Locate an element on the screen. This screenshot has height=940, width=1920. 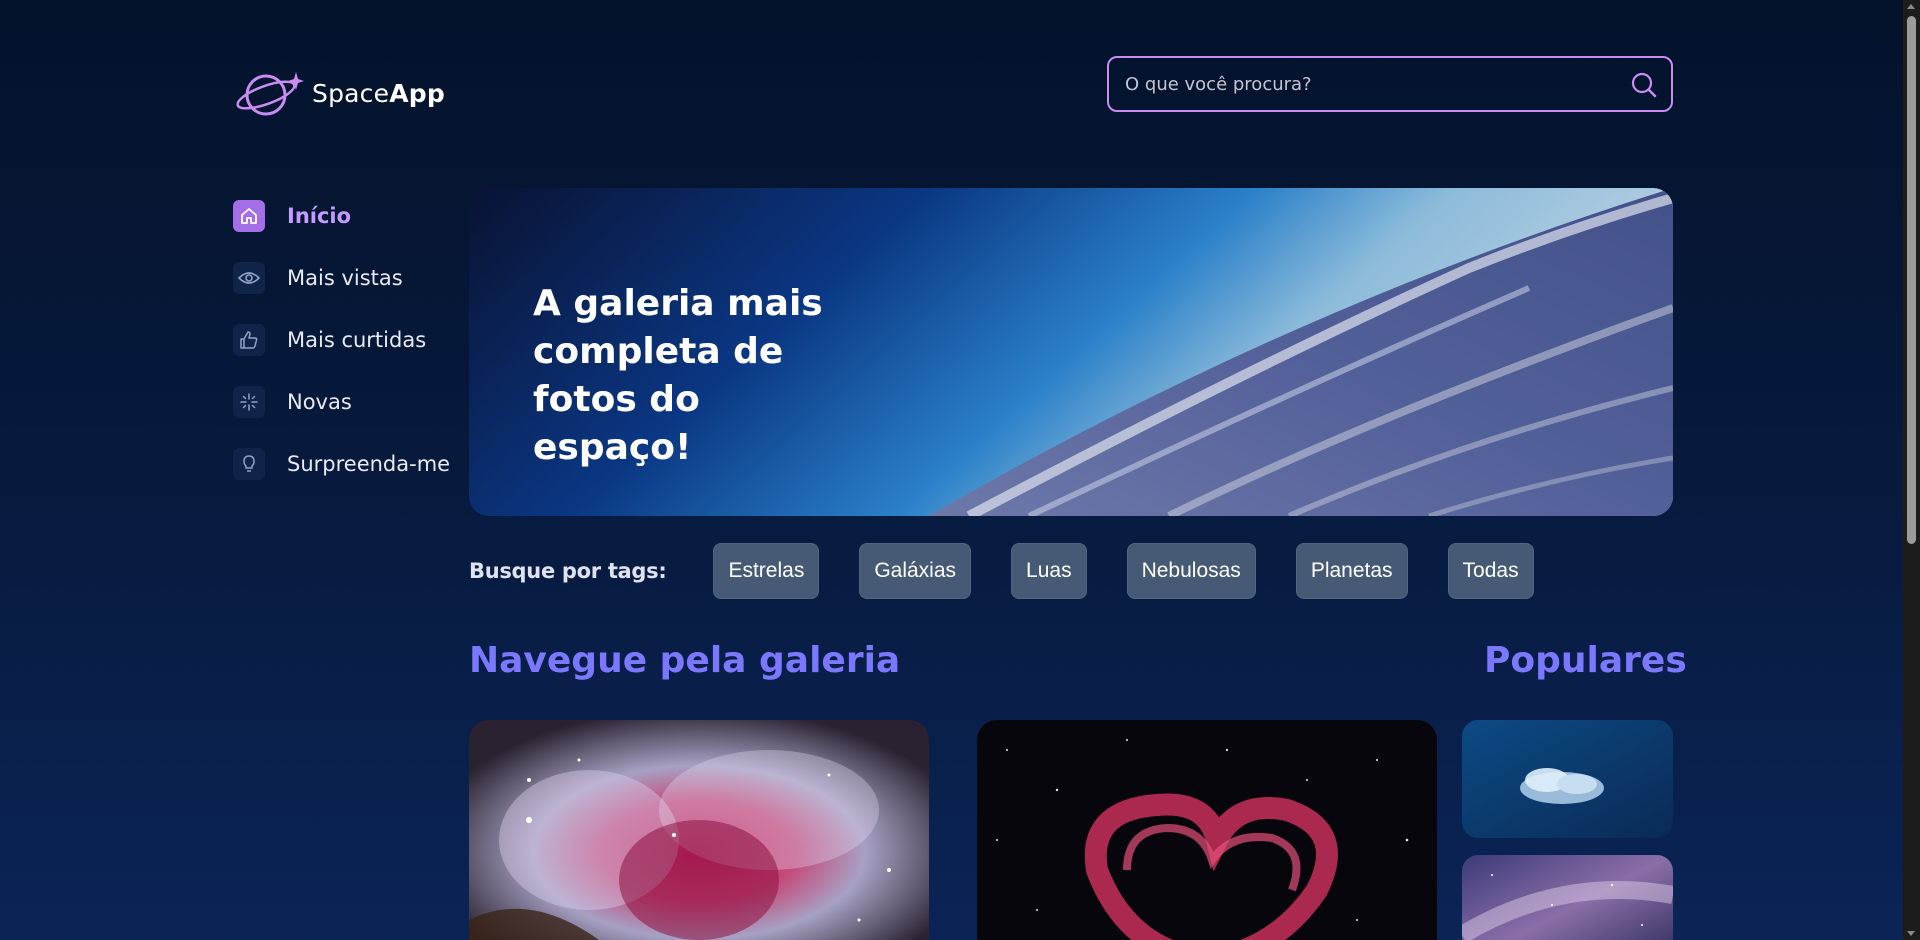
cloud-sky-image is located at coordinates (1567, 779).